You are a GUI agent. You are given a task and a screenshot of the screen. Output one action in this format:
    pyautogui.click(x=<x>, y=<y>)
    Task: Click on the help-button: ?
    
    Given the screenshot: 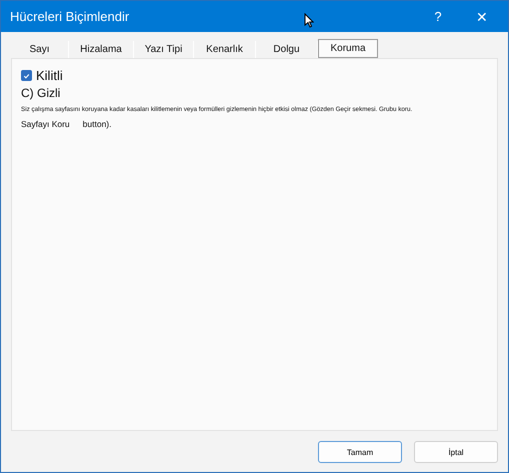 What is the action you would take?
    pyautogui.click(x=438, y=16)
    